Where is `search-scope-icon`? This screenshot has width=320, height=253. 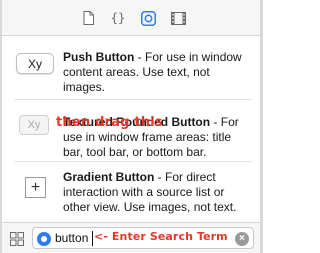
search-scope-icon is located at coordinates (44, 239).